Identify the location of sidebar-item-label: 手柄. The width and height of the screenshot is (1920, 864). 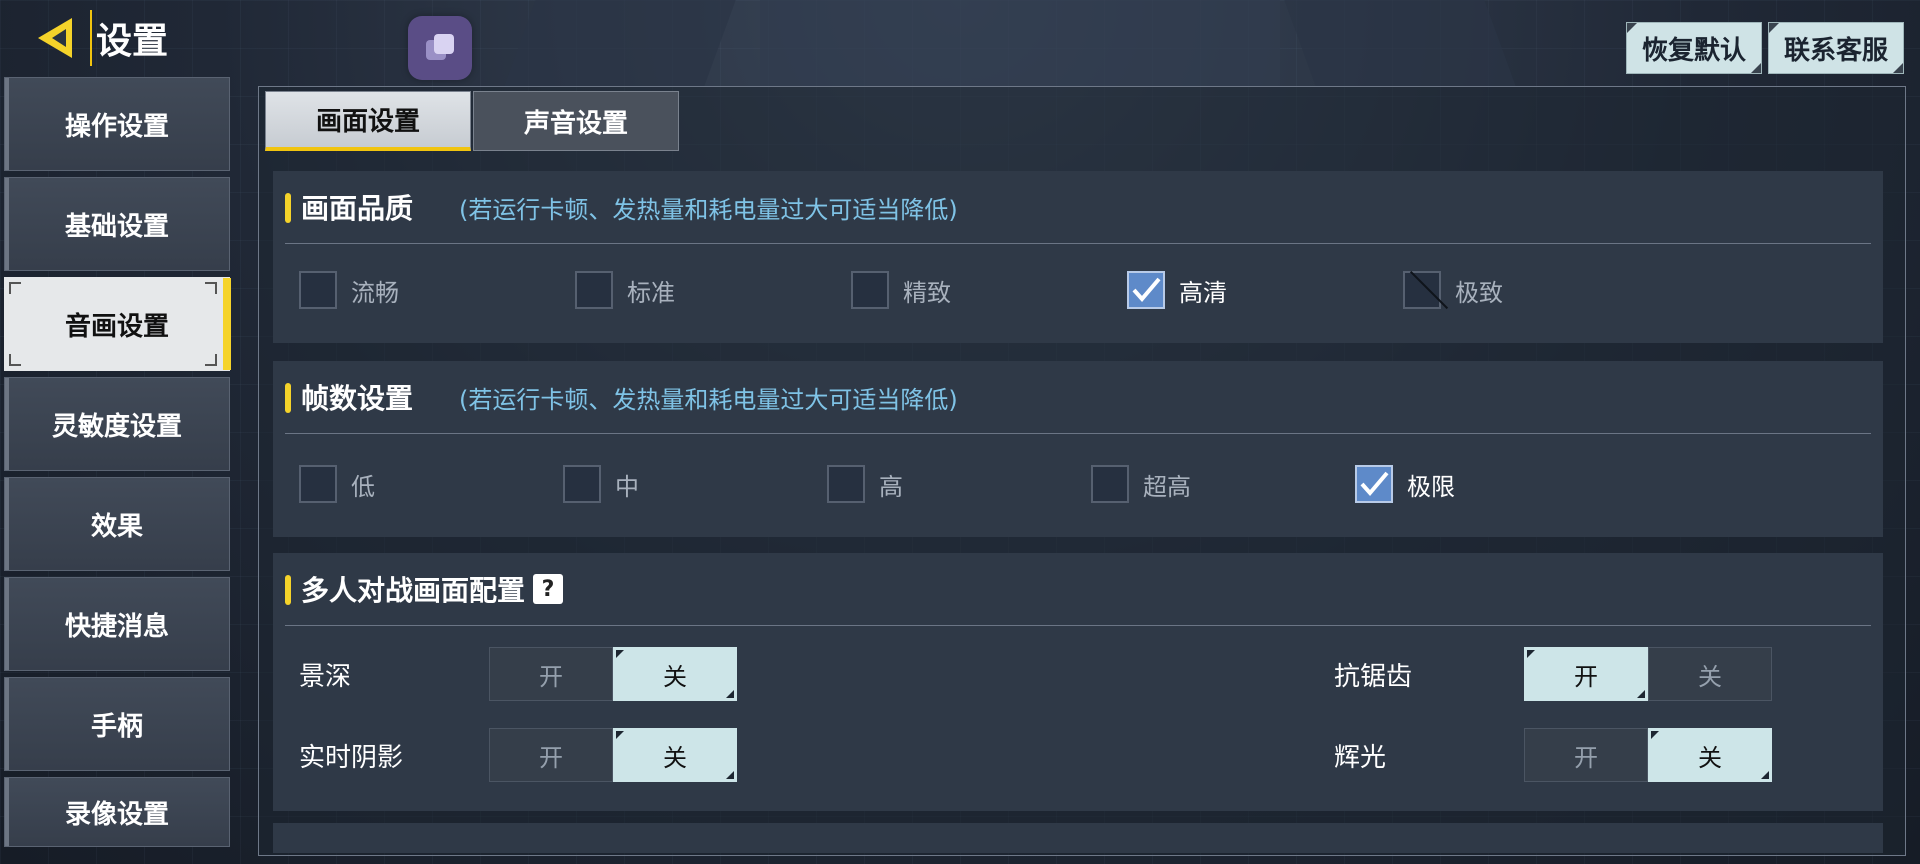
(116, 726).